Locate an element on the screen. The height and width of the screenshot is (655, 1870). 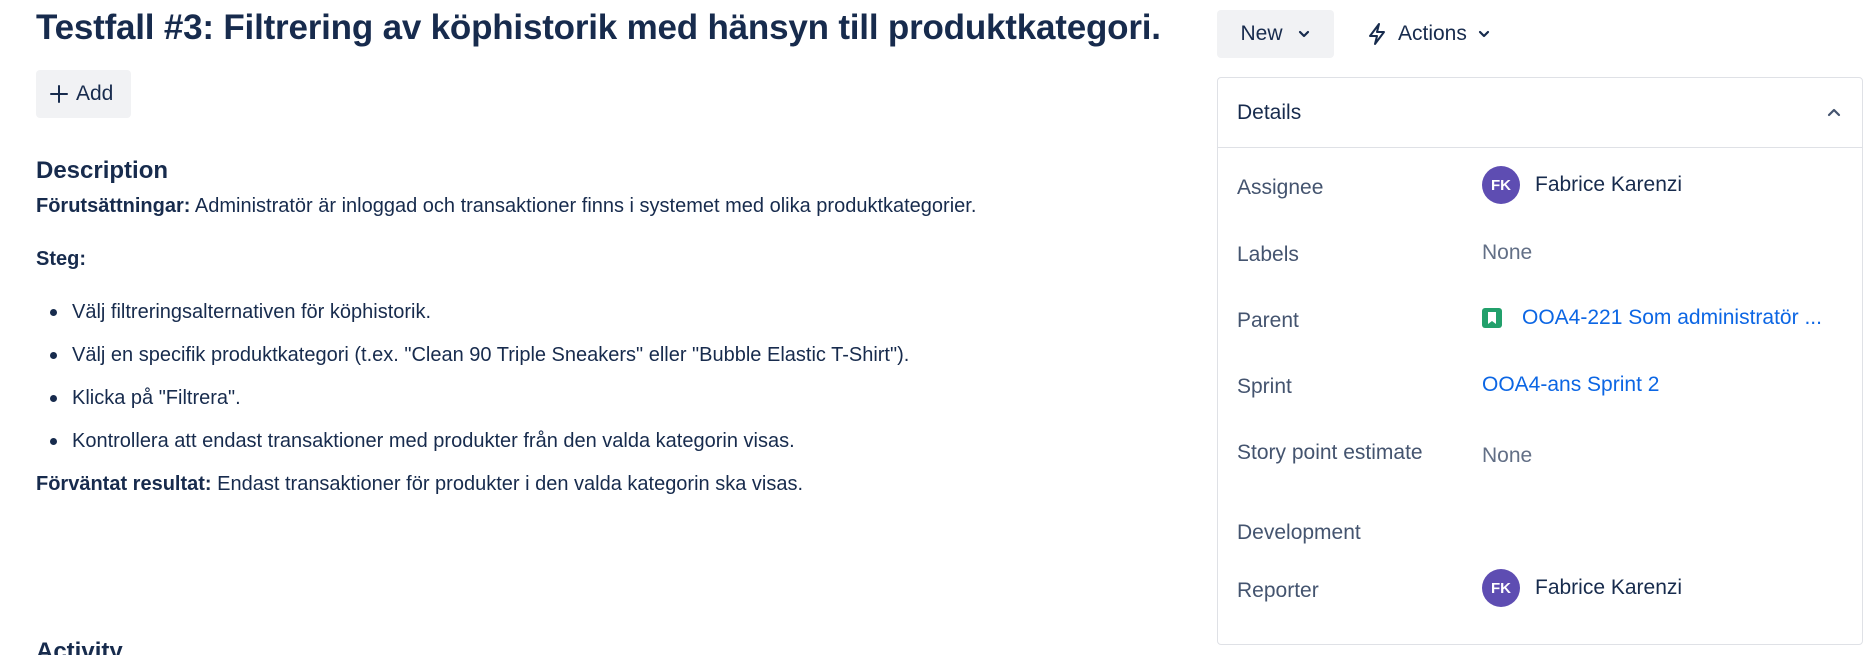
reporter-value: FK Fabrice Karenzi is located at coordinates (1582, 588).